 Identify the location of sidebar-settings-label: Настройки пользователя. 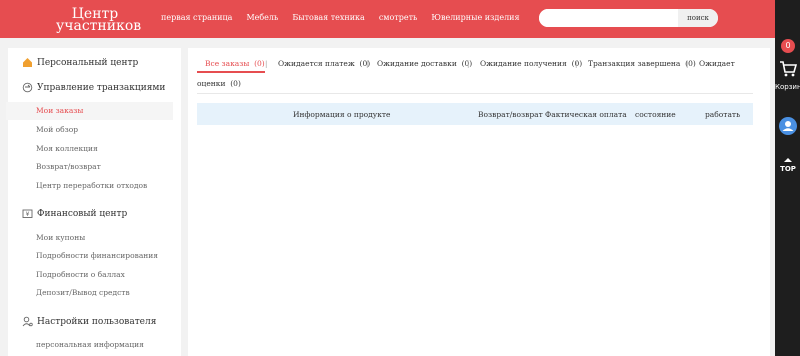
(97, 321).